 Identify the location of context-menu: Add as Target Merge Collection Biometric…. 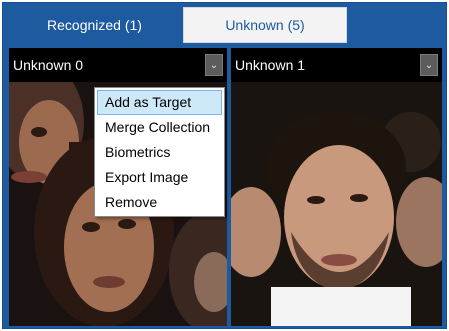
(159, 152).